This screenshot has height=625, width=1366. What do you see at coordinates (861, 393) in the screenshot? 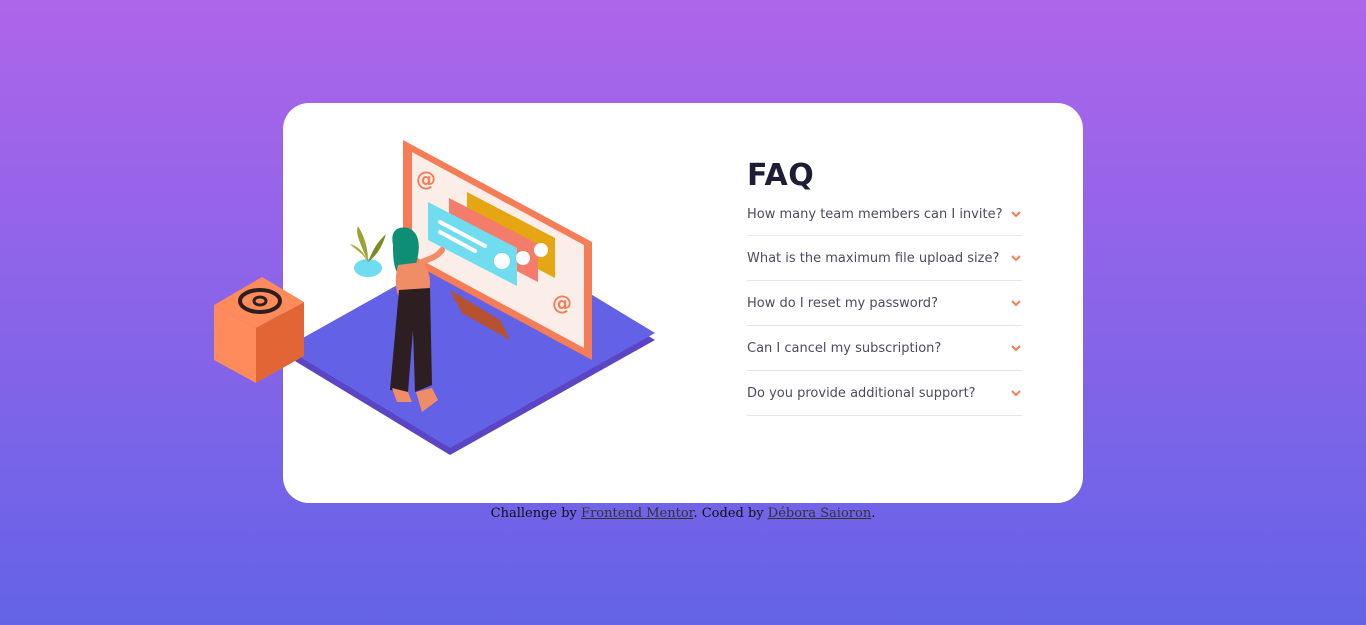
I see `faq-question: Do you provide additional support?` at bounding box center [861, 393].